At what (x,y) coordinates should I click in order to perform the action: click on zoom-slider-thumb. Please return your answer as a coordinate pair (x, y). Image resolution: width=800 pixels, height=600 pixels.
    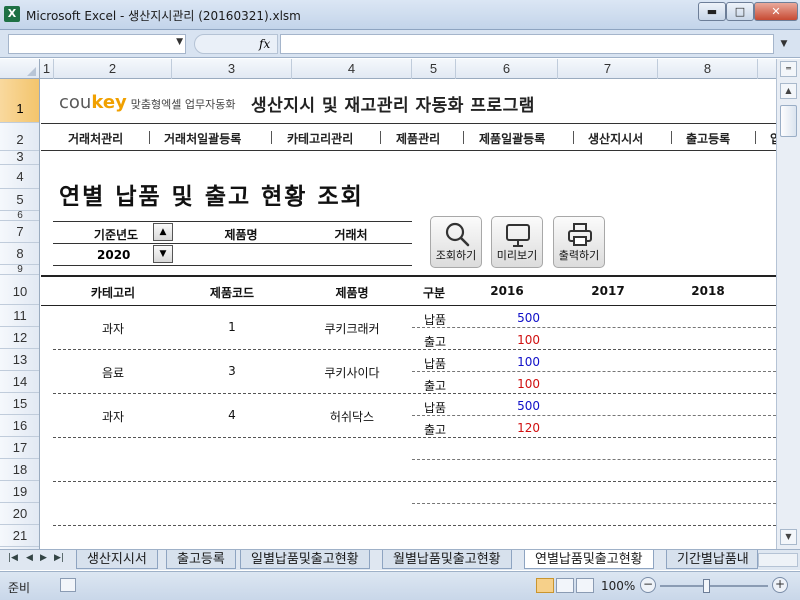
    Looking at the image, I should click on (706, 586).